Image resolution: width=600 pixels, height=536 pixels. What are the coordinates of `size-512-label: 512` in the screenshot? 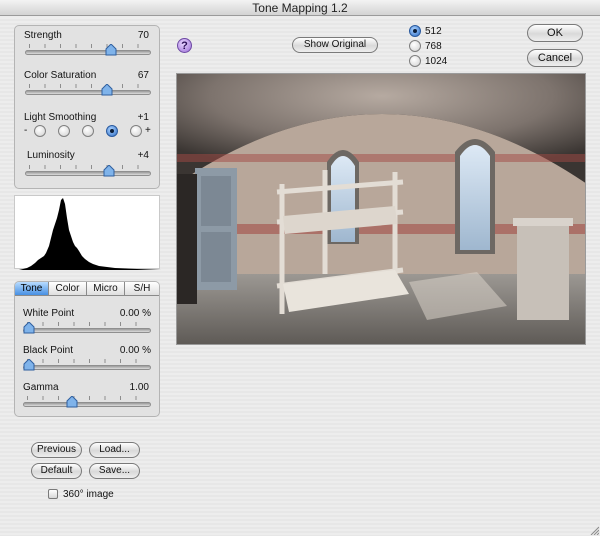 It's located at (433, 31).